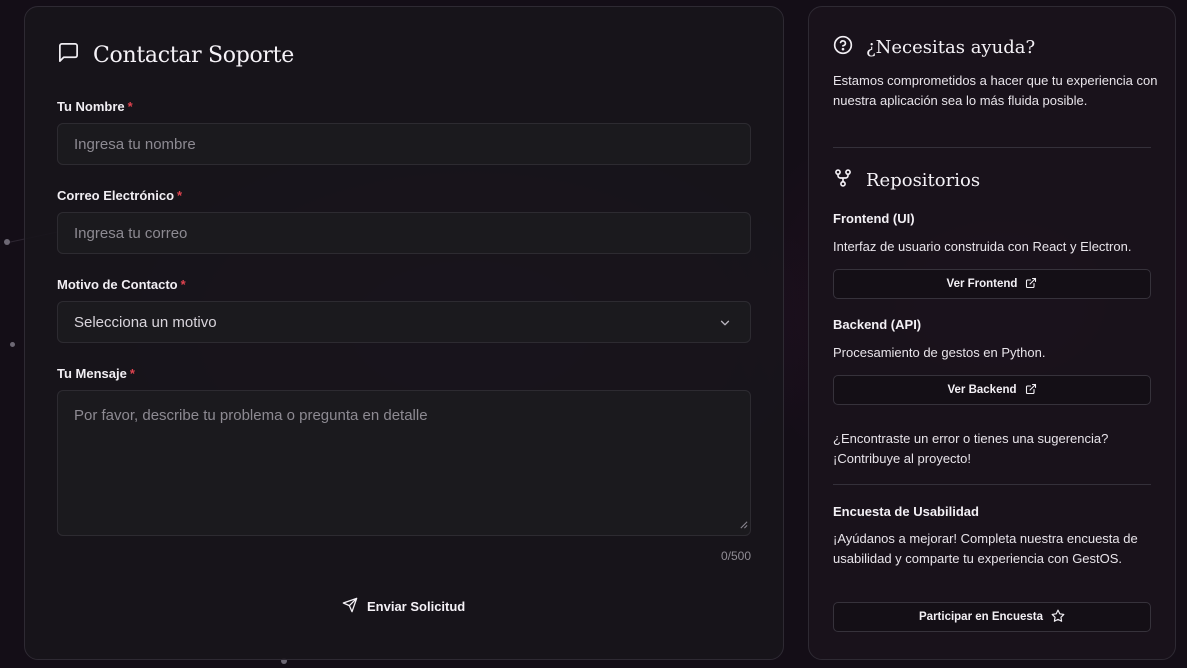  What do you see at coordinates (923, 180) in the screenshot?
I see `repos-title: Repositorios` at bounding box center [923, 180].